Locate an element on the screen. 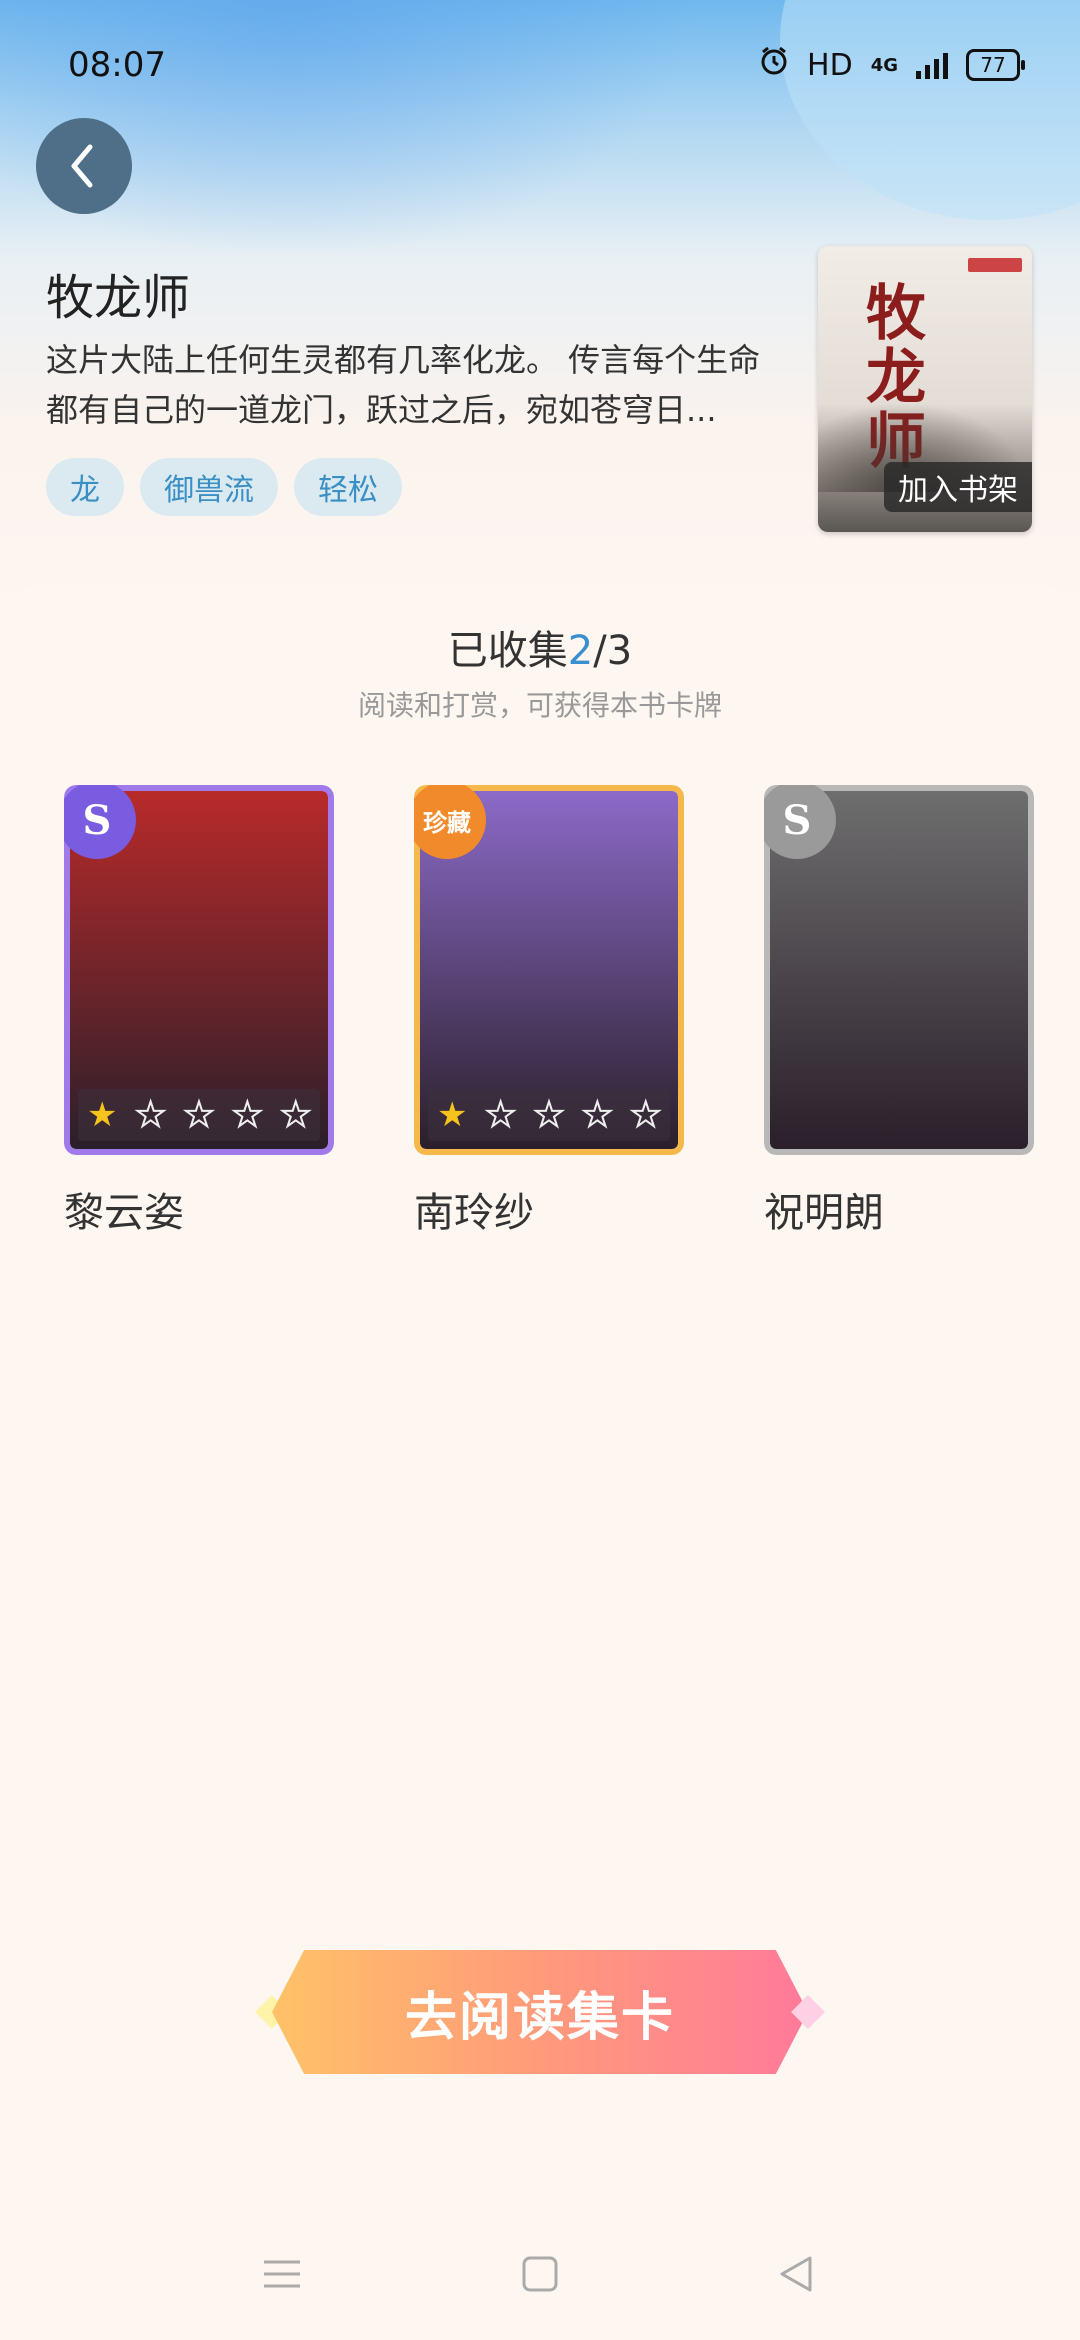  system-nav-bar is located at coordinates (540, 2275).